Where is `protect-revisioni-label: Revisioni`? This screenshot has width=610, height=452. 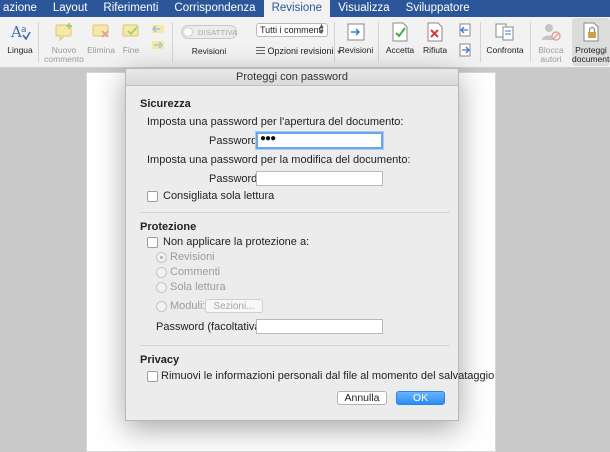
protect-revisioni-label: Revisioni is located at coordinates (192, 257).